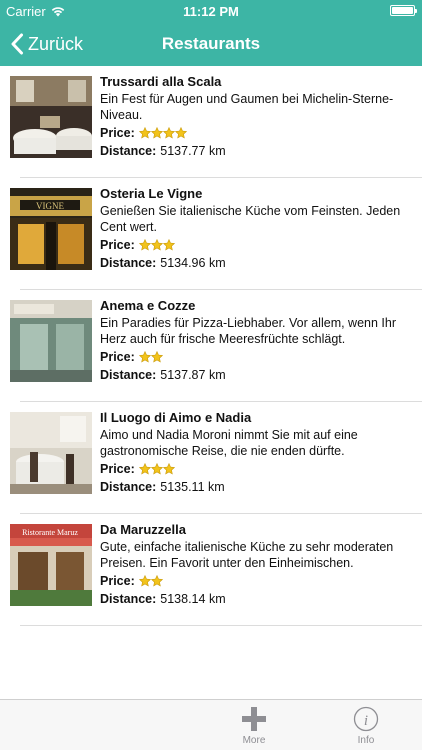 Image resolution: width=422 pixels, height=750 pixels. I want to click on distance-field: Distance: 5135.11 km, so click(256, 487).